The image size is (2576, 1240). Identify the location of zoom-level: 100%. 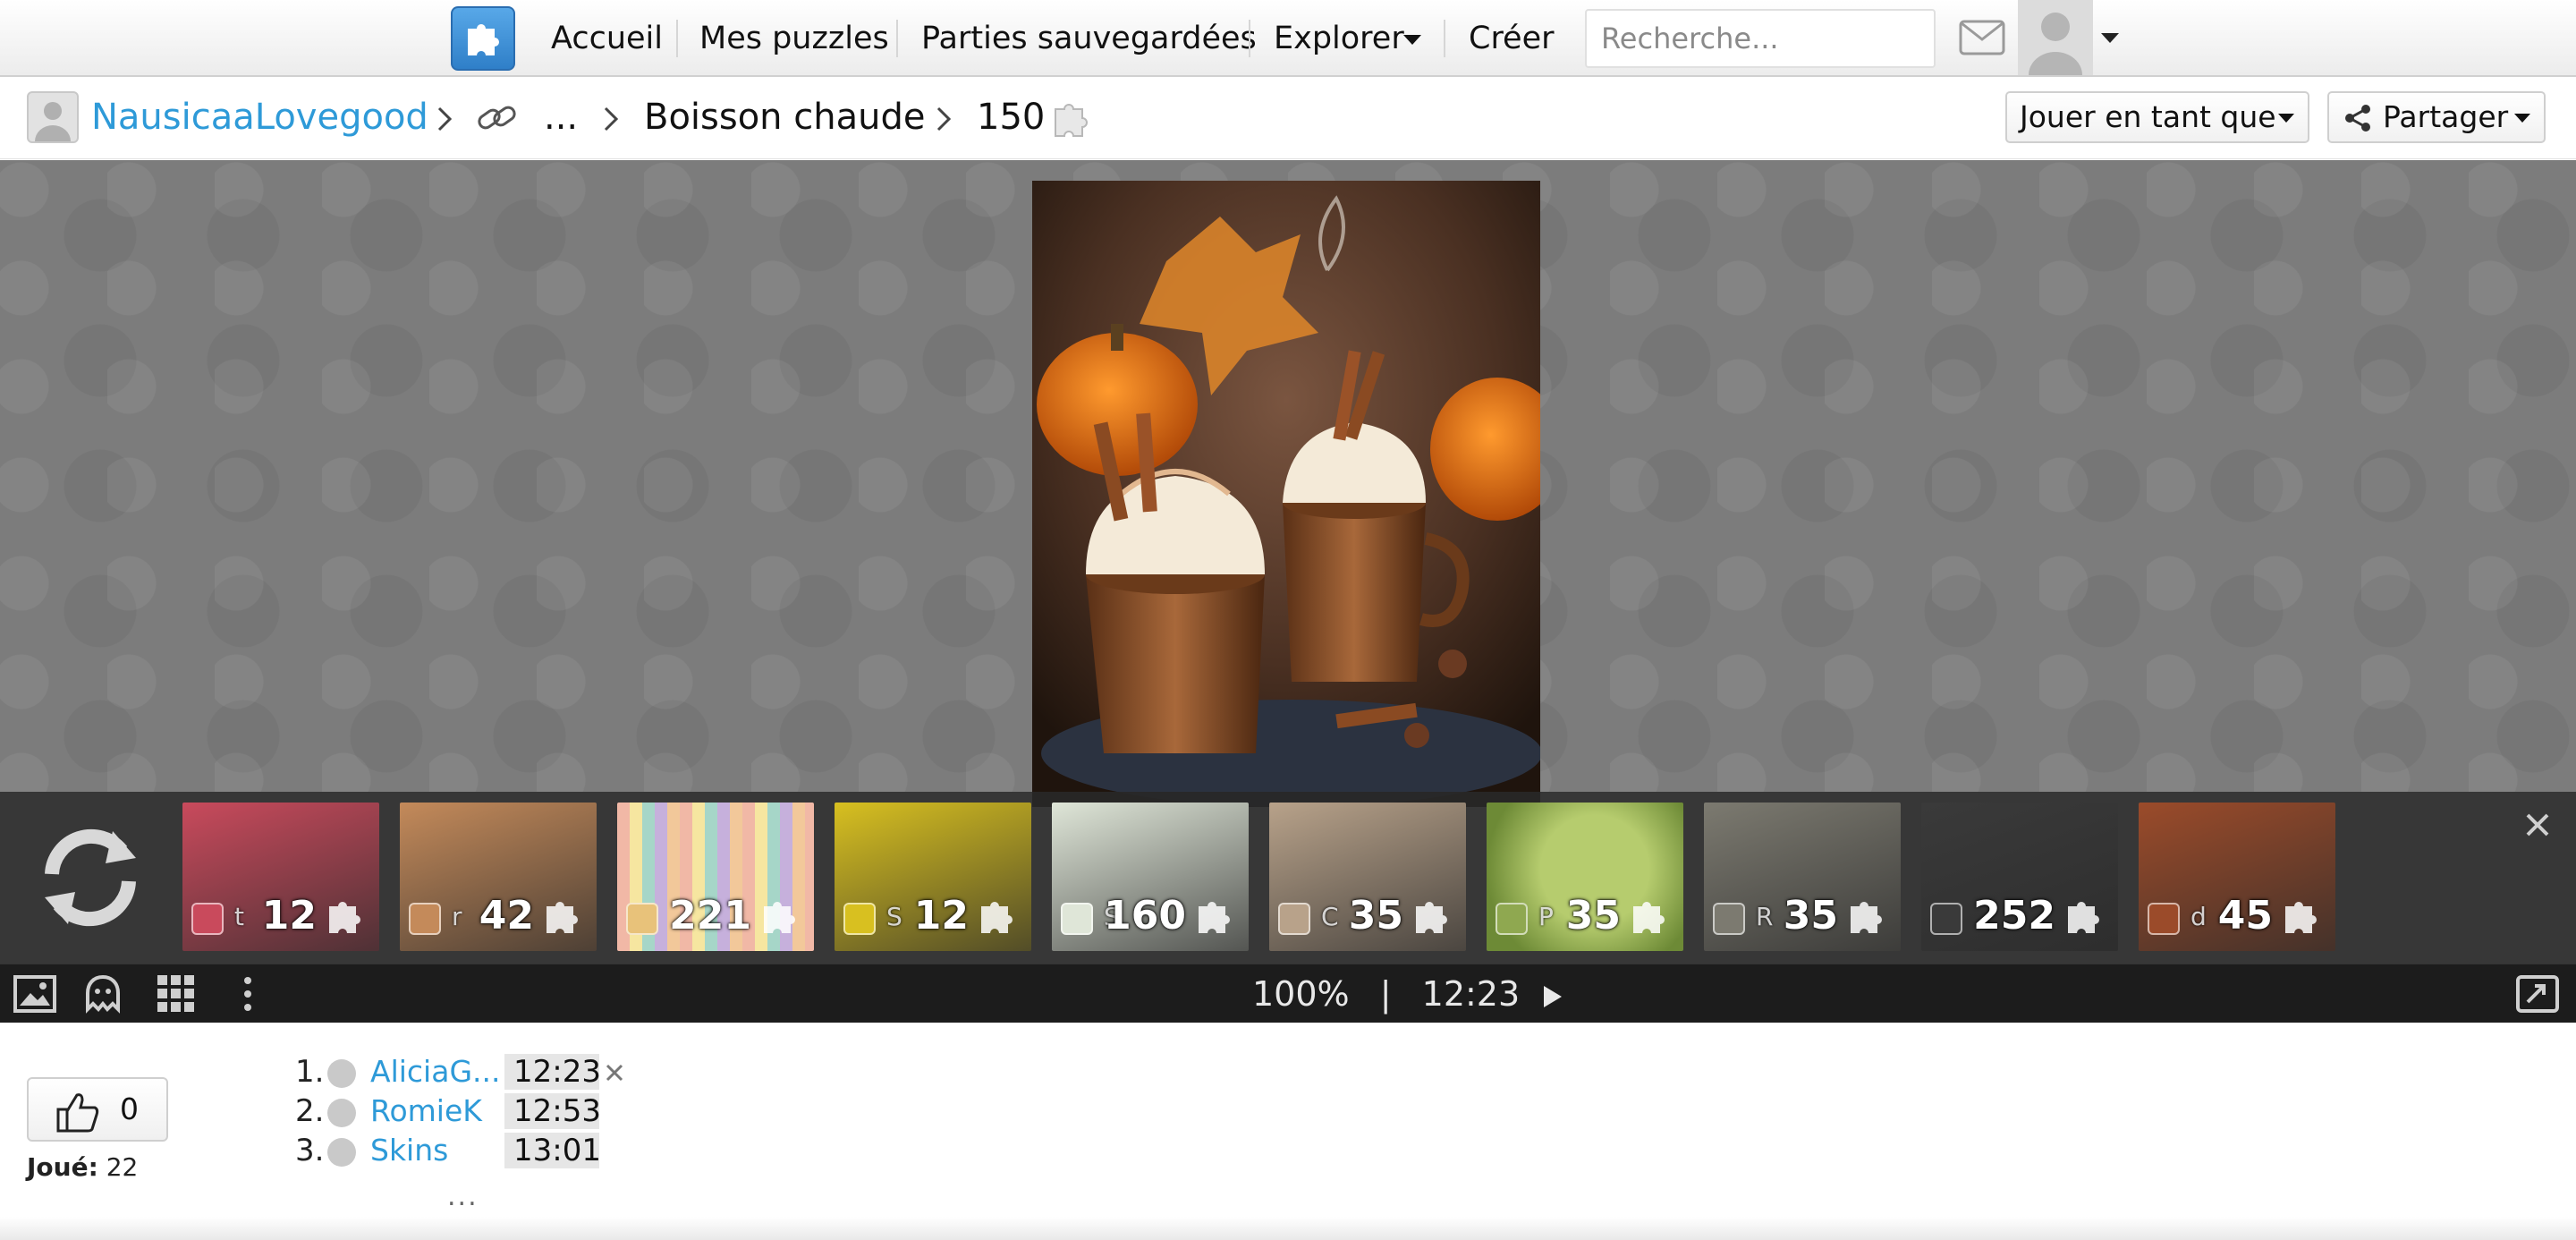
(1301, 994).